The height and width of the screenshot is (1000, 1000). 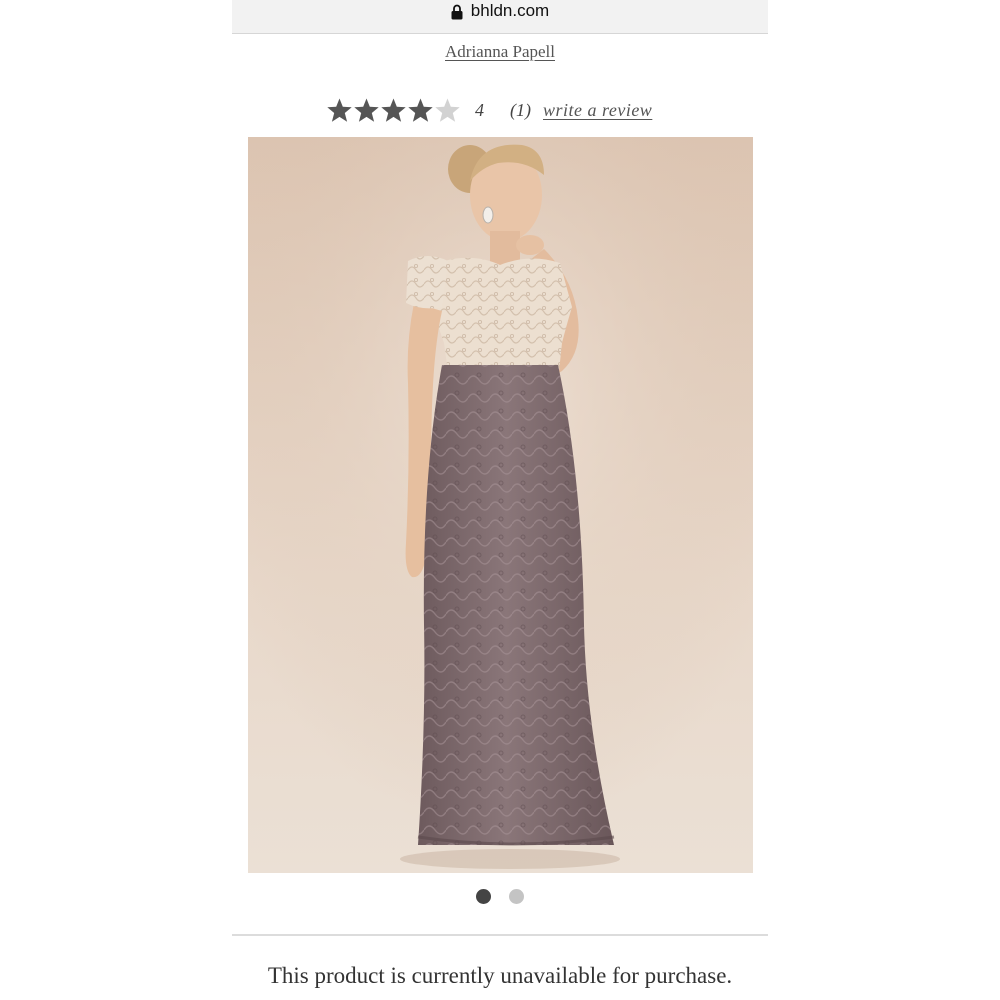 I want to click on brand-link: Adrianna Papell, so click(x=500, y=51).